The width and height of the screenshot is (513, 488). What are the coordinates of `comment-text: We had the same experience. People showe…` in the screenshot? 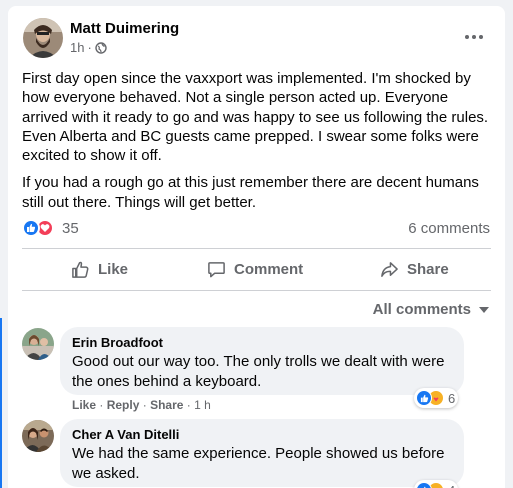 It's located at (258, 463).